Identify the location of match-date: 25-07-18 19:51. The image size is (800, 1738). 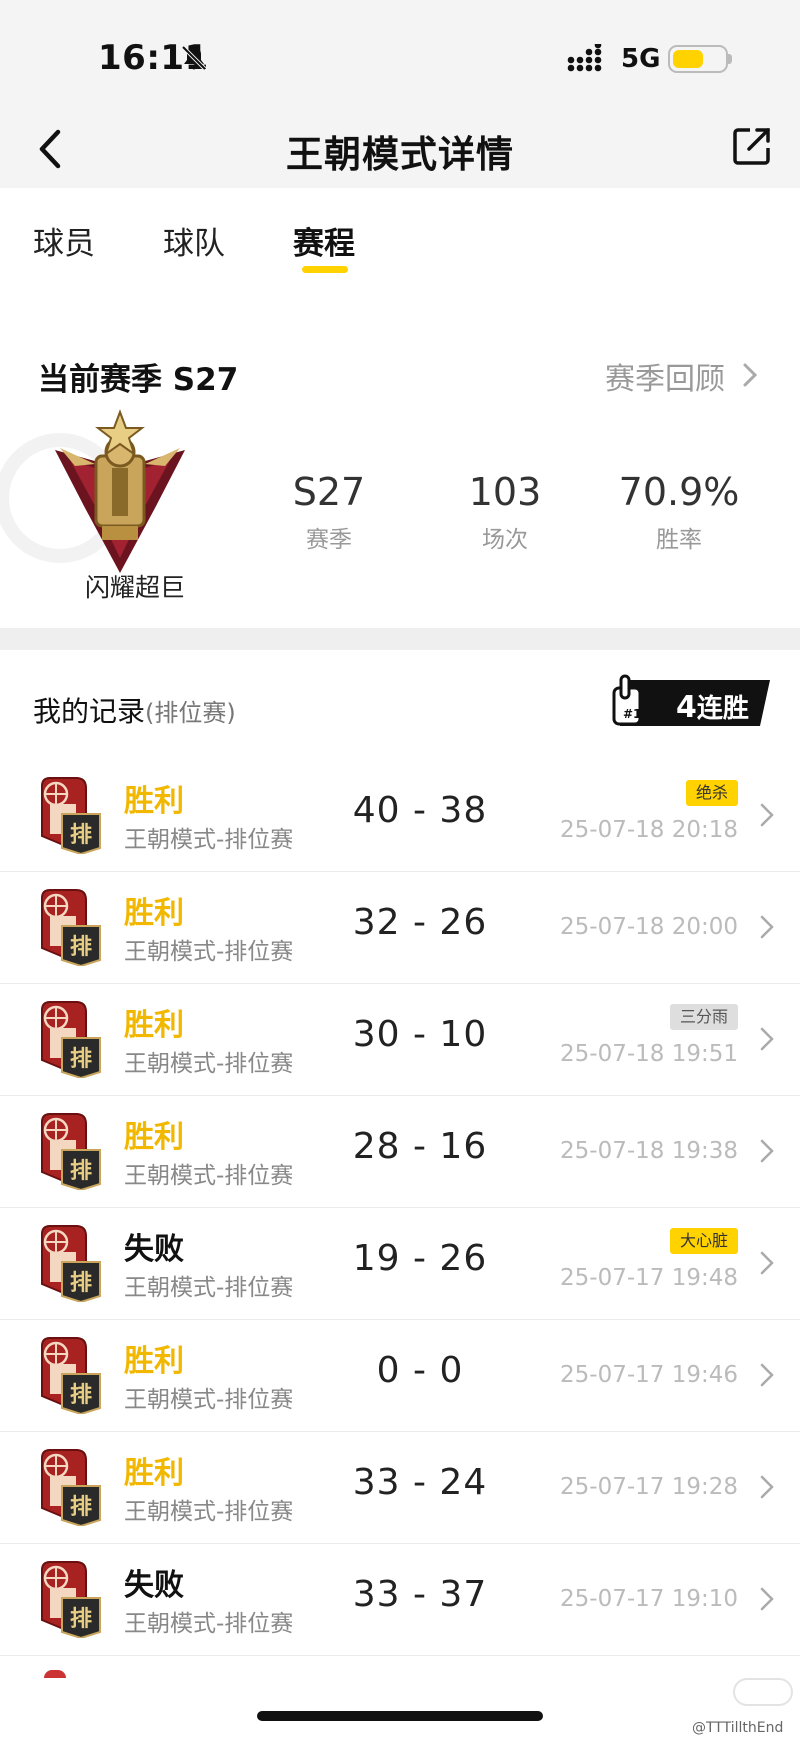
(649, 1054).